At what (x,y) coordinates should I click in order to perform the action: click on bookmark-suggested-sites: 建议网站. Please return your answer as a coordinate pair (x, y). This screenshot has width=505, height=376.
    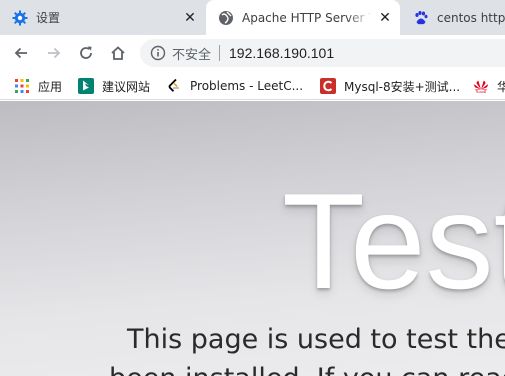
    Looking at the image, I should click on (114, 86).